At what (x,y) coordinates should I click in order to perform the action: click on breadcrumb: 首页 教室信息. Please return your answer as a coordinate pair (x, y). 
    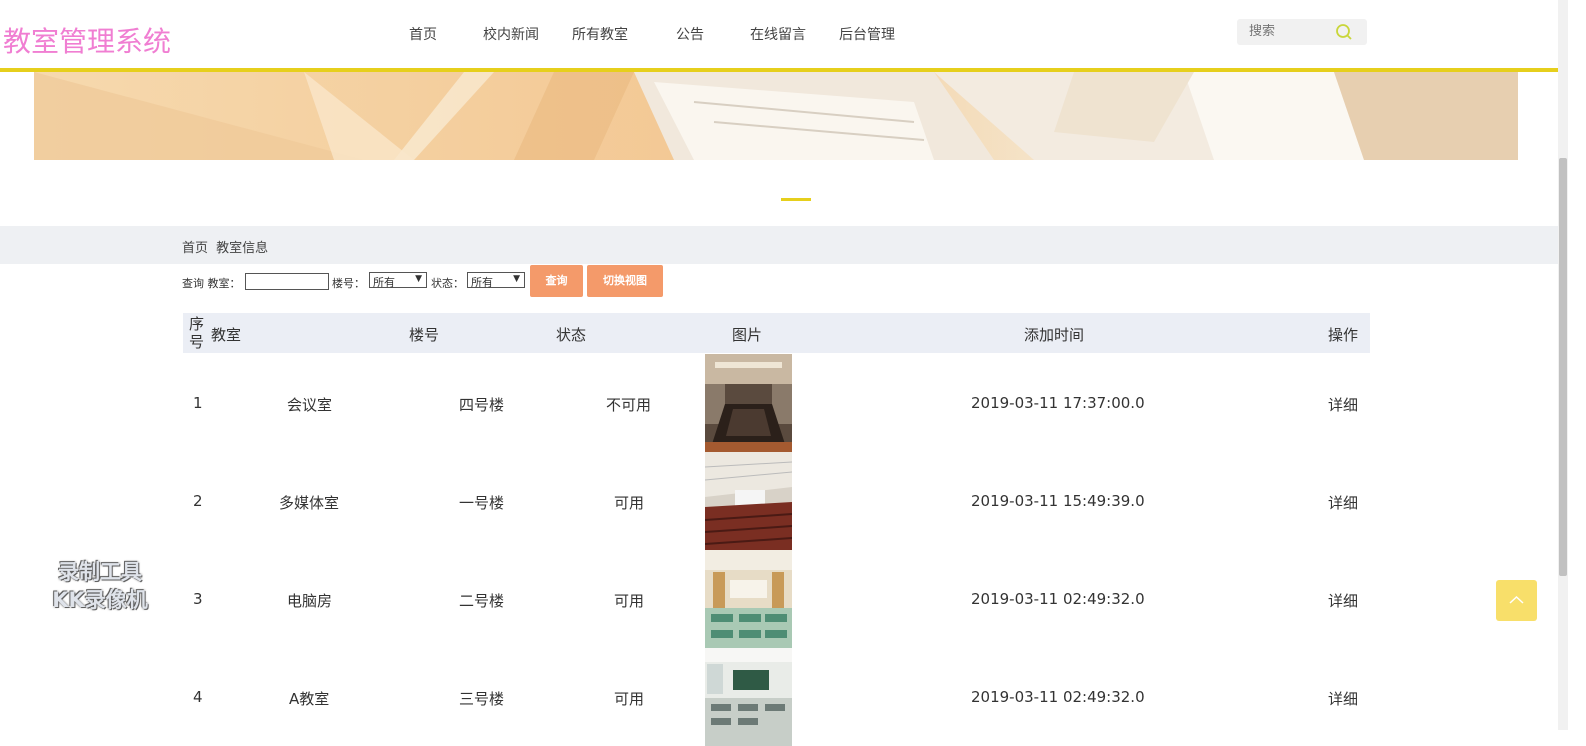
    Looking at the image, I should click on (227, 246).